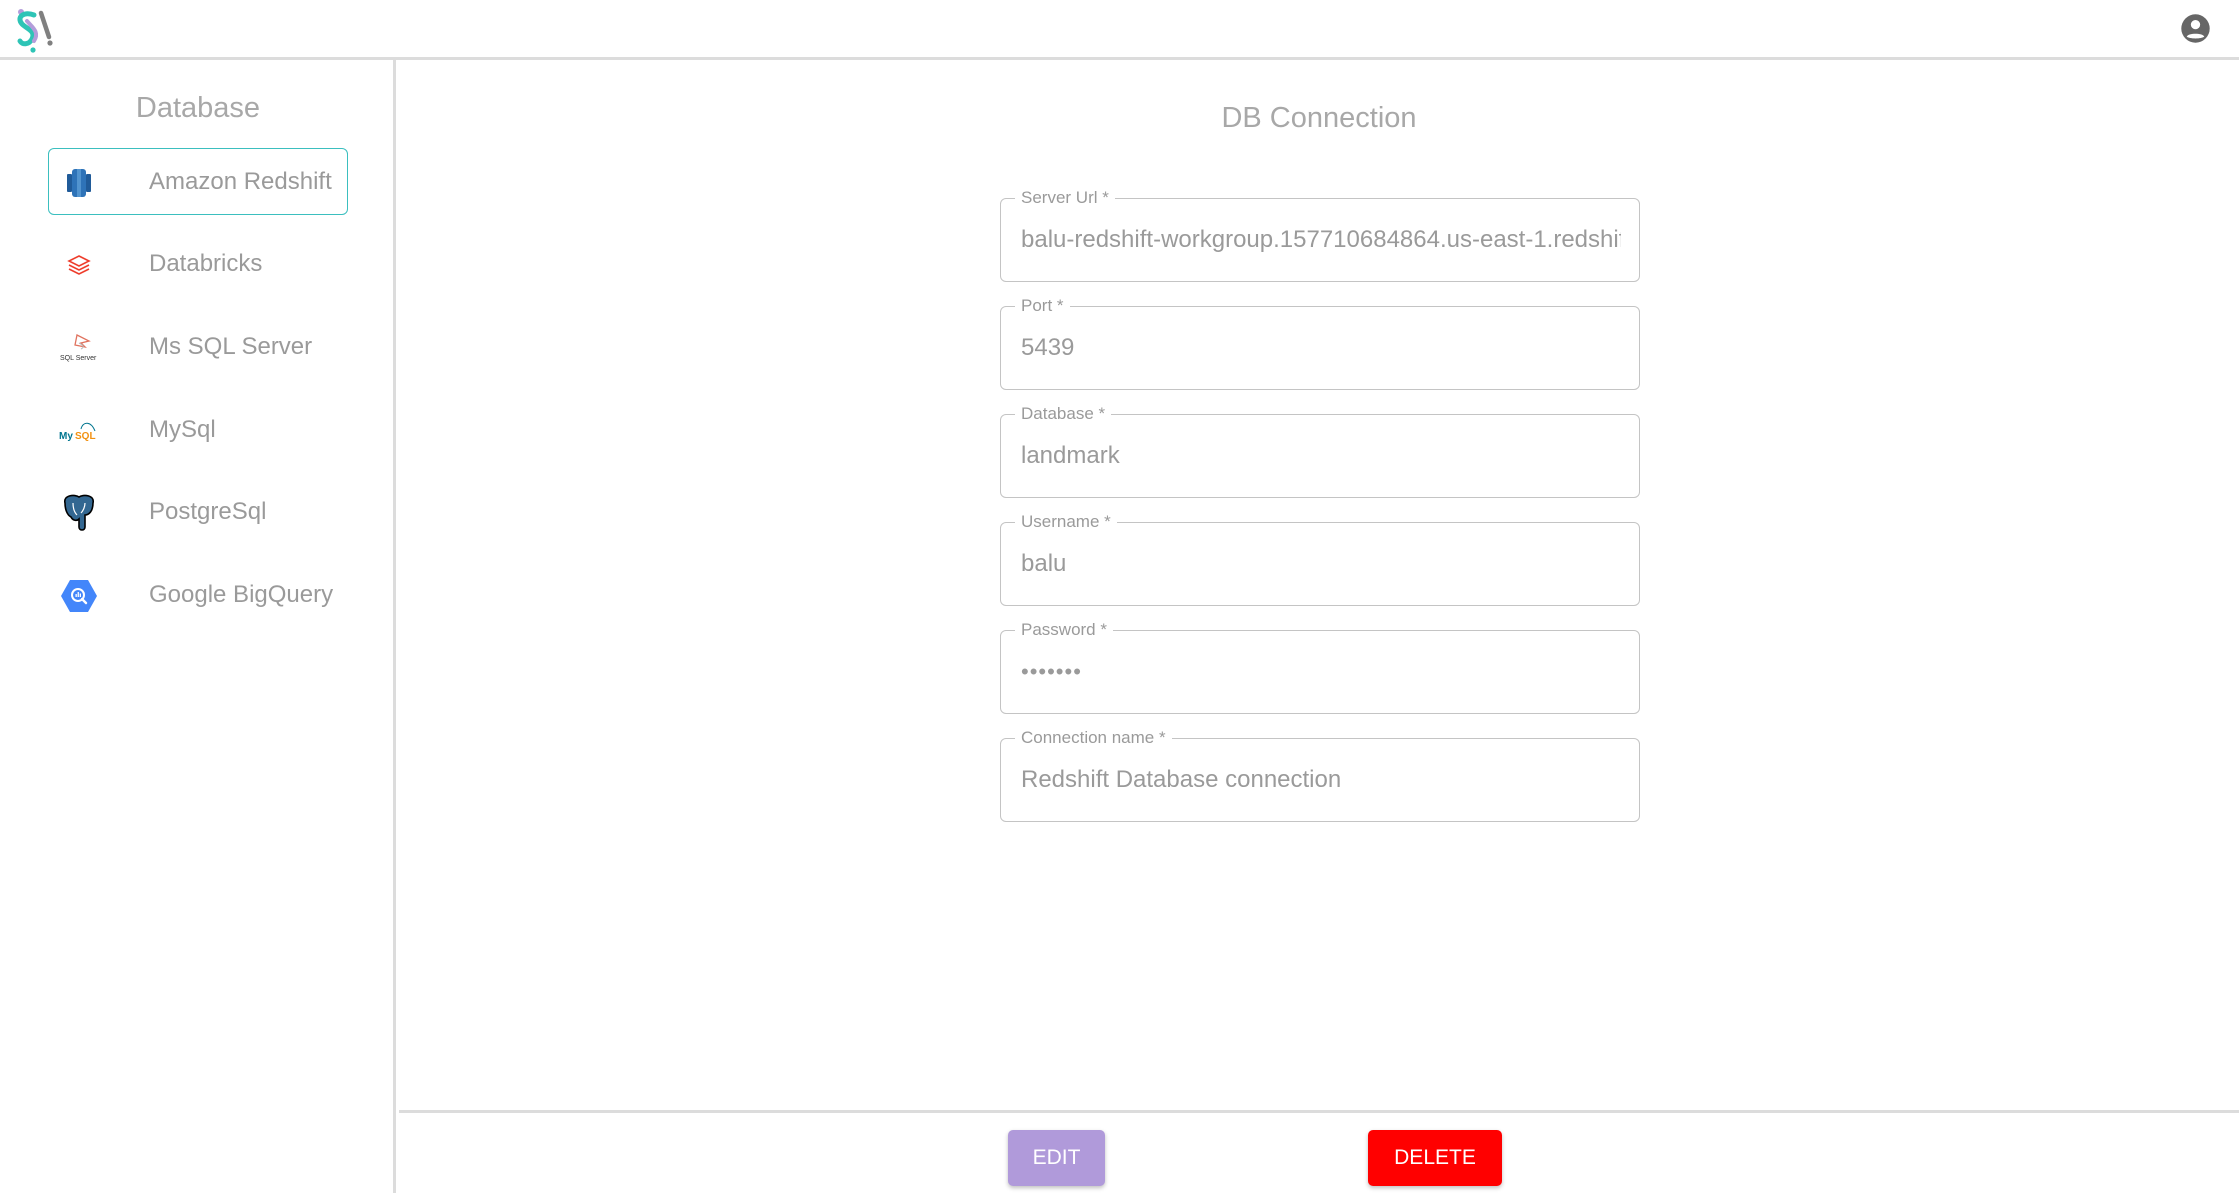 The image size is (2239, 1193). Describe the element at coordinates (1056, 1158) in the screenshot. I see `edit-button: EDIT` at that location.